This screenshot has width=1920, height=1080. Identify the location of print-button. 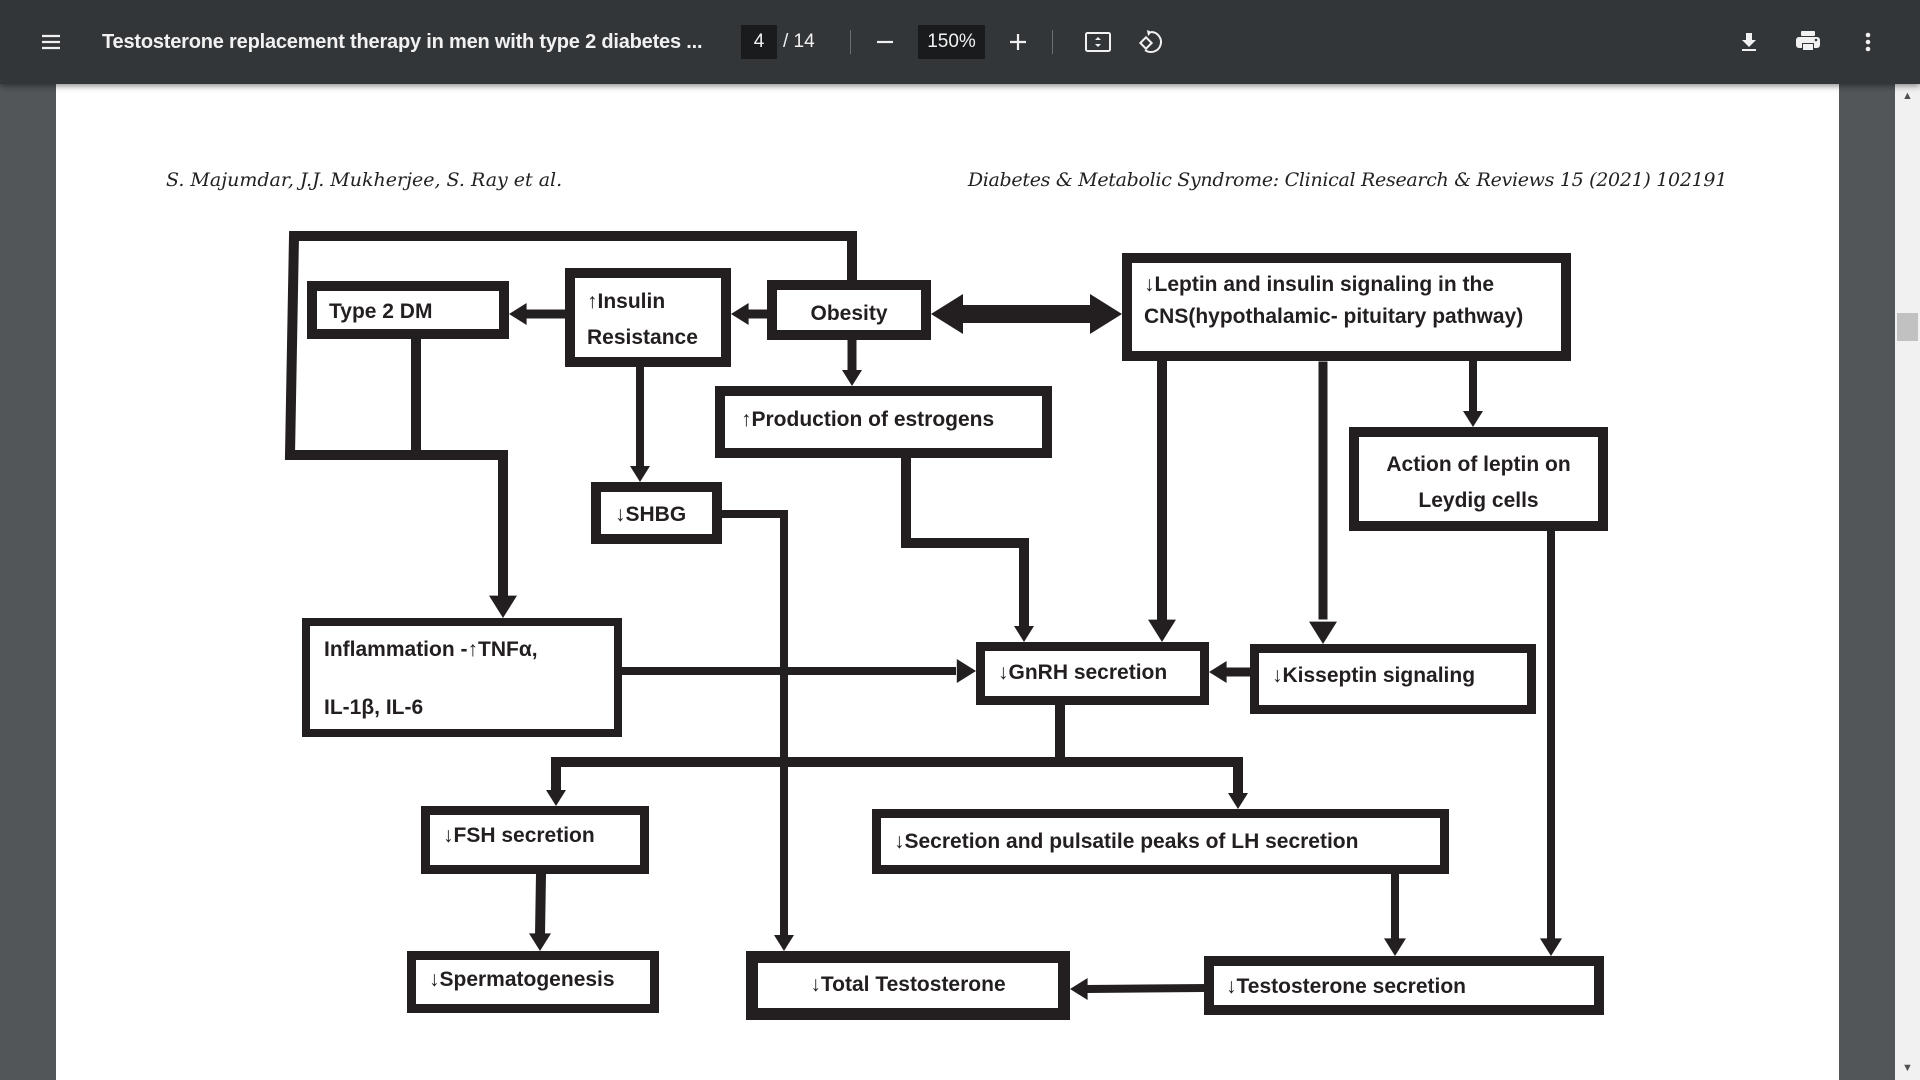
(1808, 42).